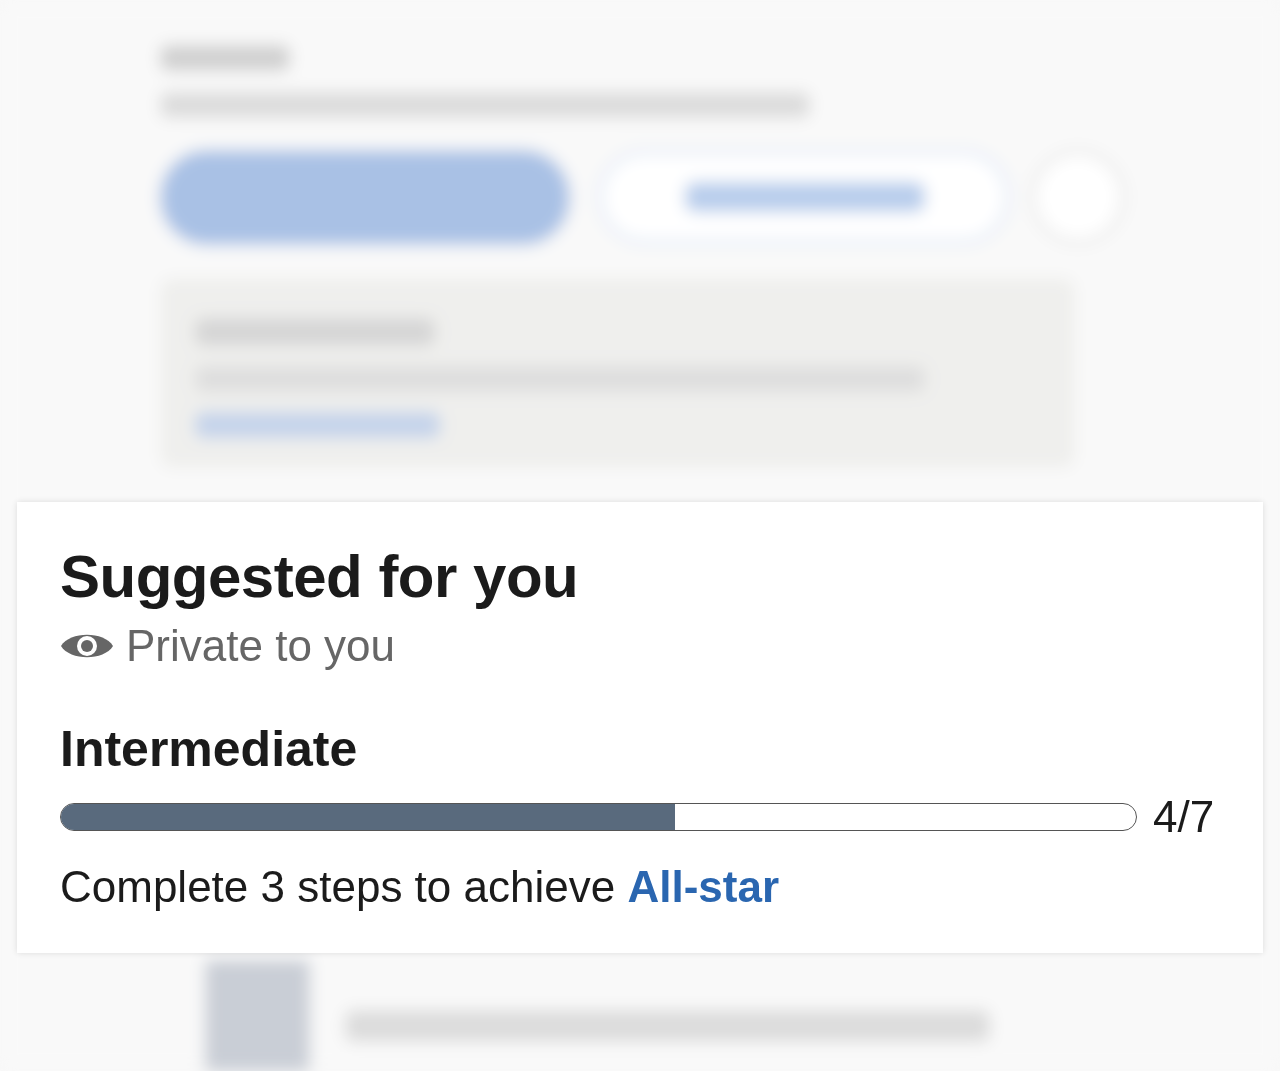  Describe the element at coordinates (320, 577) in the screenshot. I see `card-title: Suggested for you` at that location.